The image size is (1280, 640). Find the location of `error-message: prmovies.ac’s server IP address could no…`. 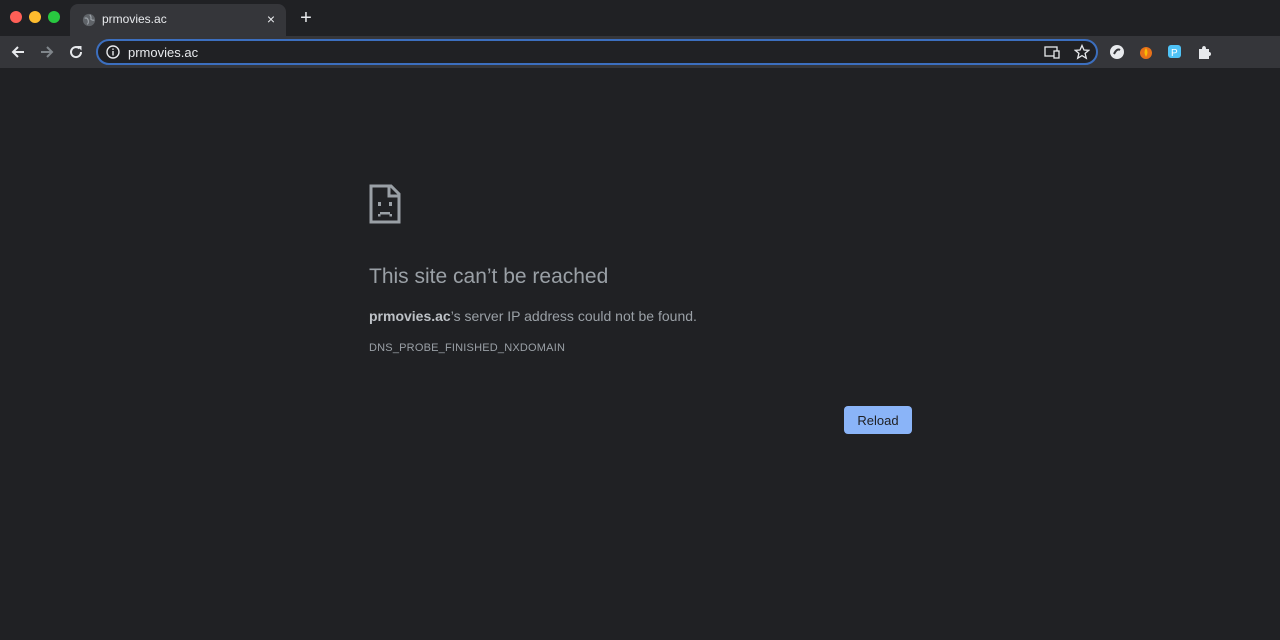

error-message: prmovies.ac’s server IP address could no… is located at coordinates (533, 316).